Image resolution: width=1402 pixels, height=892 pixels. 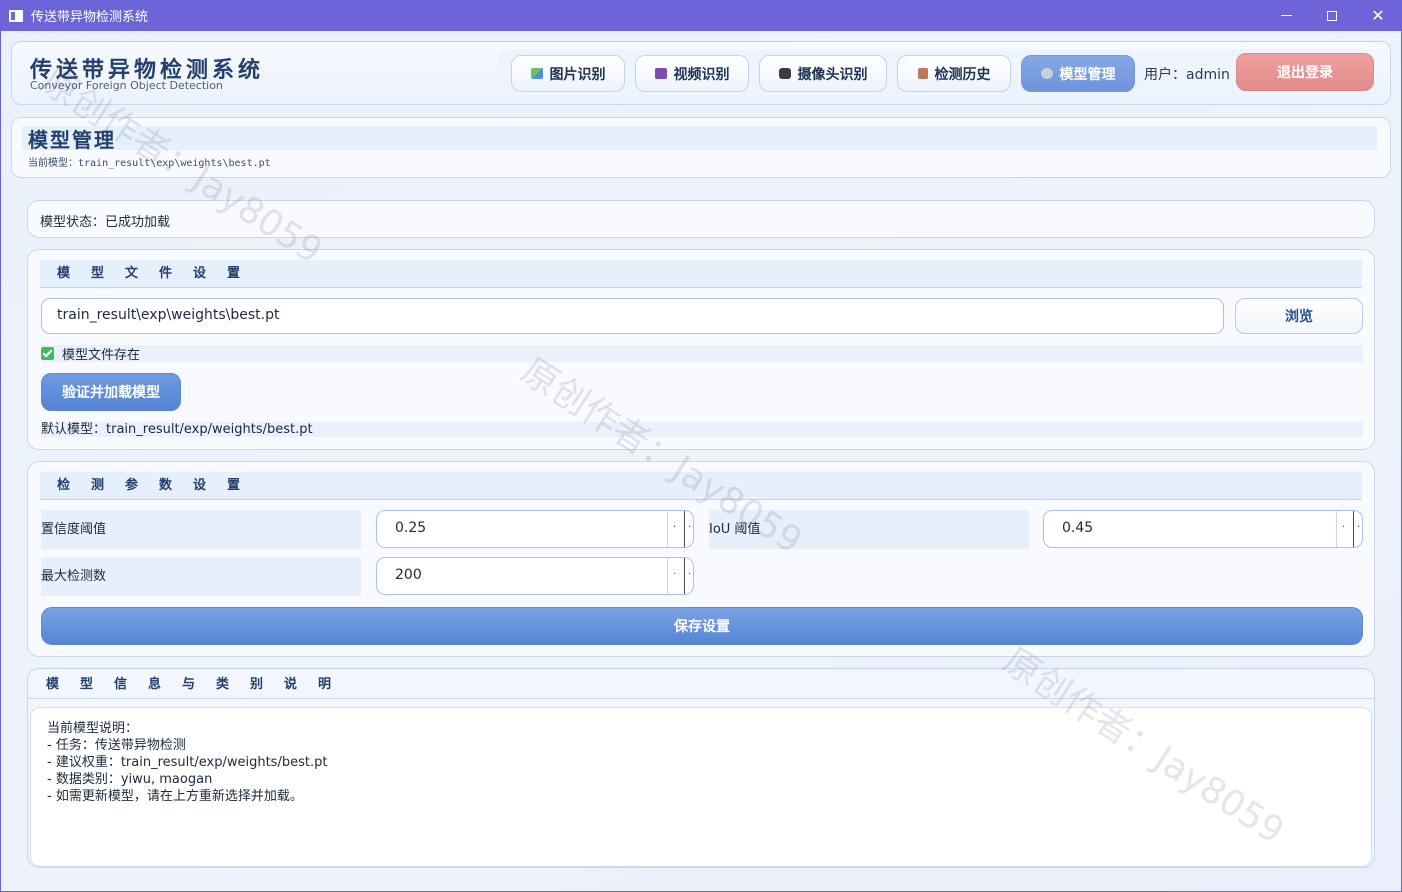 I want to click on maximize-icon, so click(x=1332, y=15).